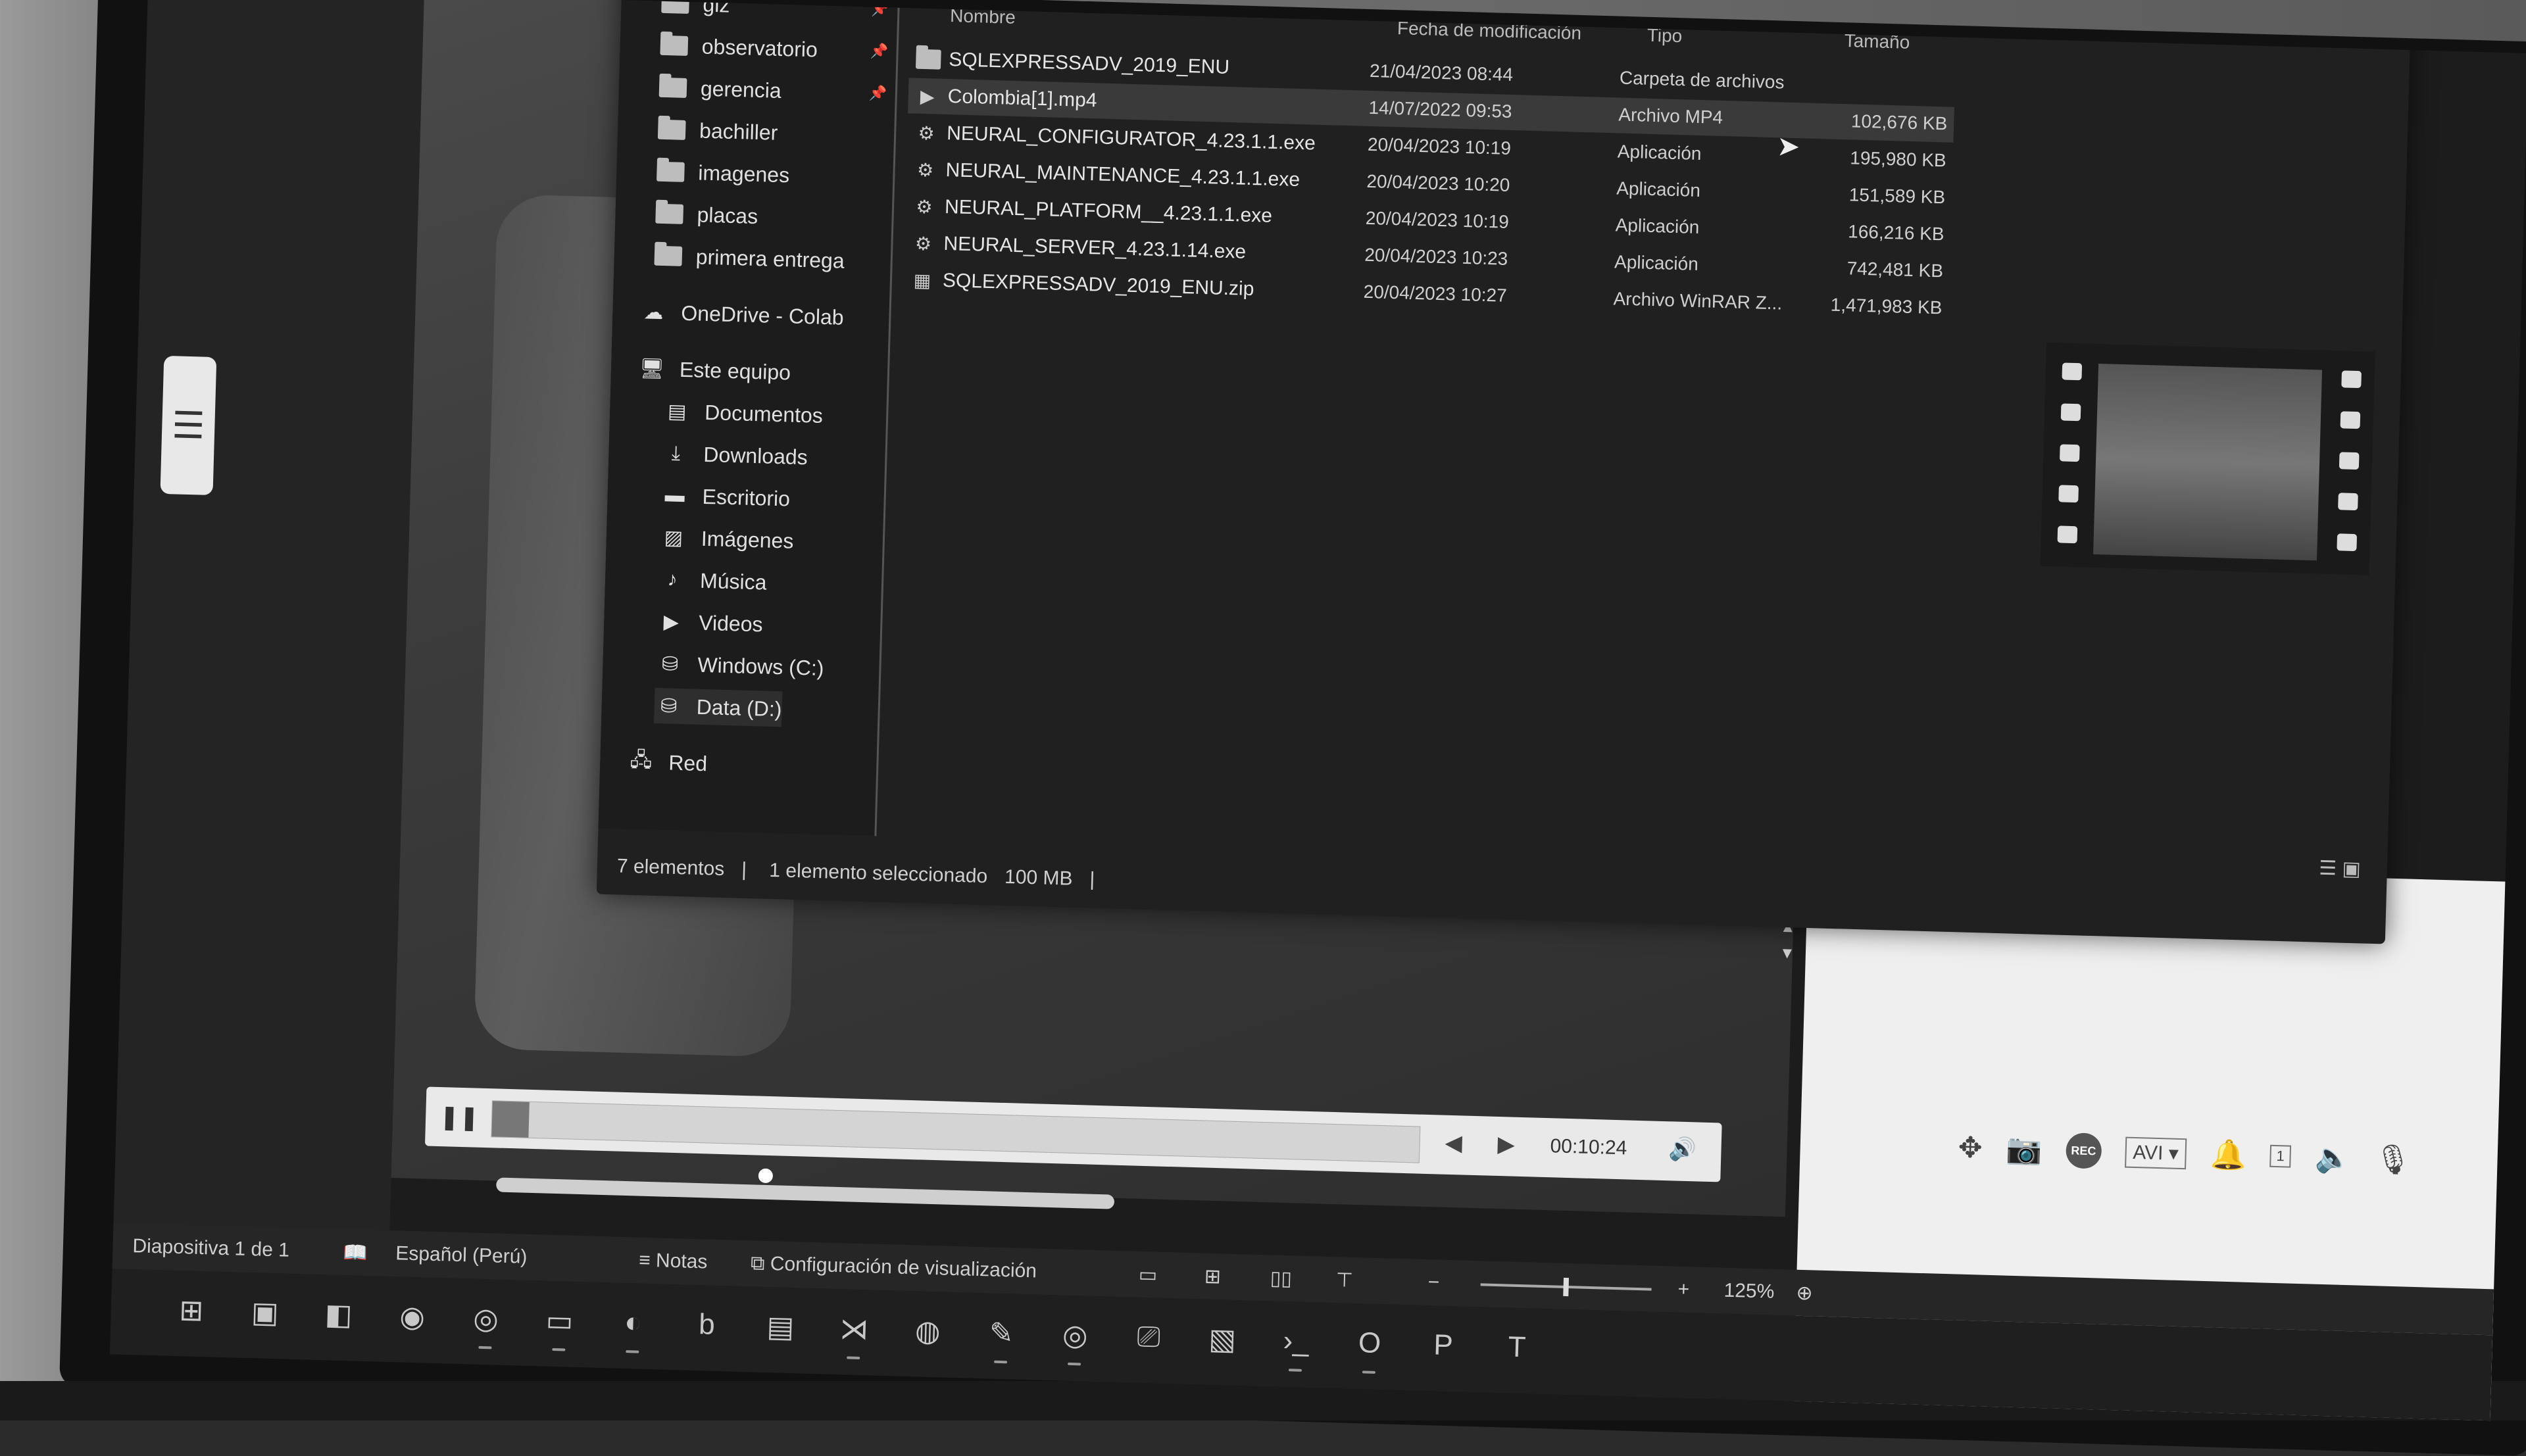  What do you see at coordinates (1895, 269) in the screenshot?
I see `file-size: 742,481 KB` at bounding box center [1895, 269].